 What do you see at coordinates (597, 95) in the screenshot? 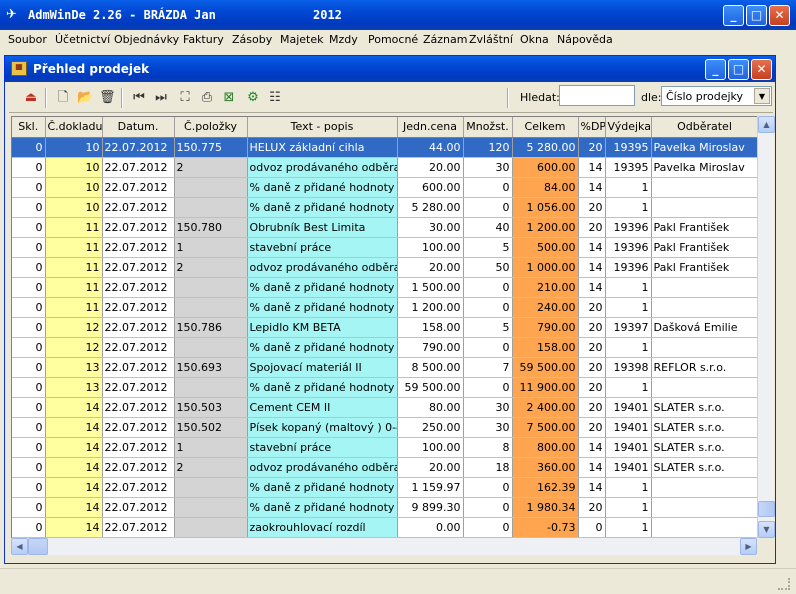
I see `search-input` at bounding box center [597, 95].